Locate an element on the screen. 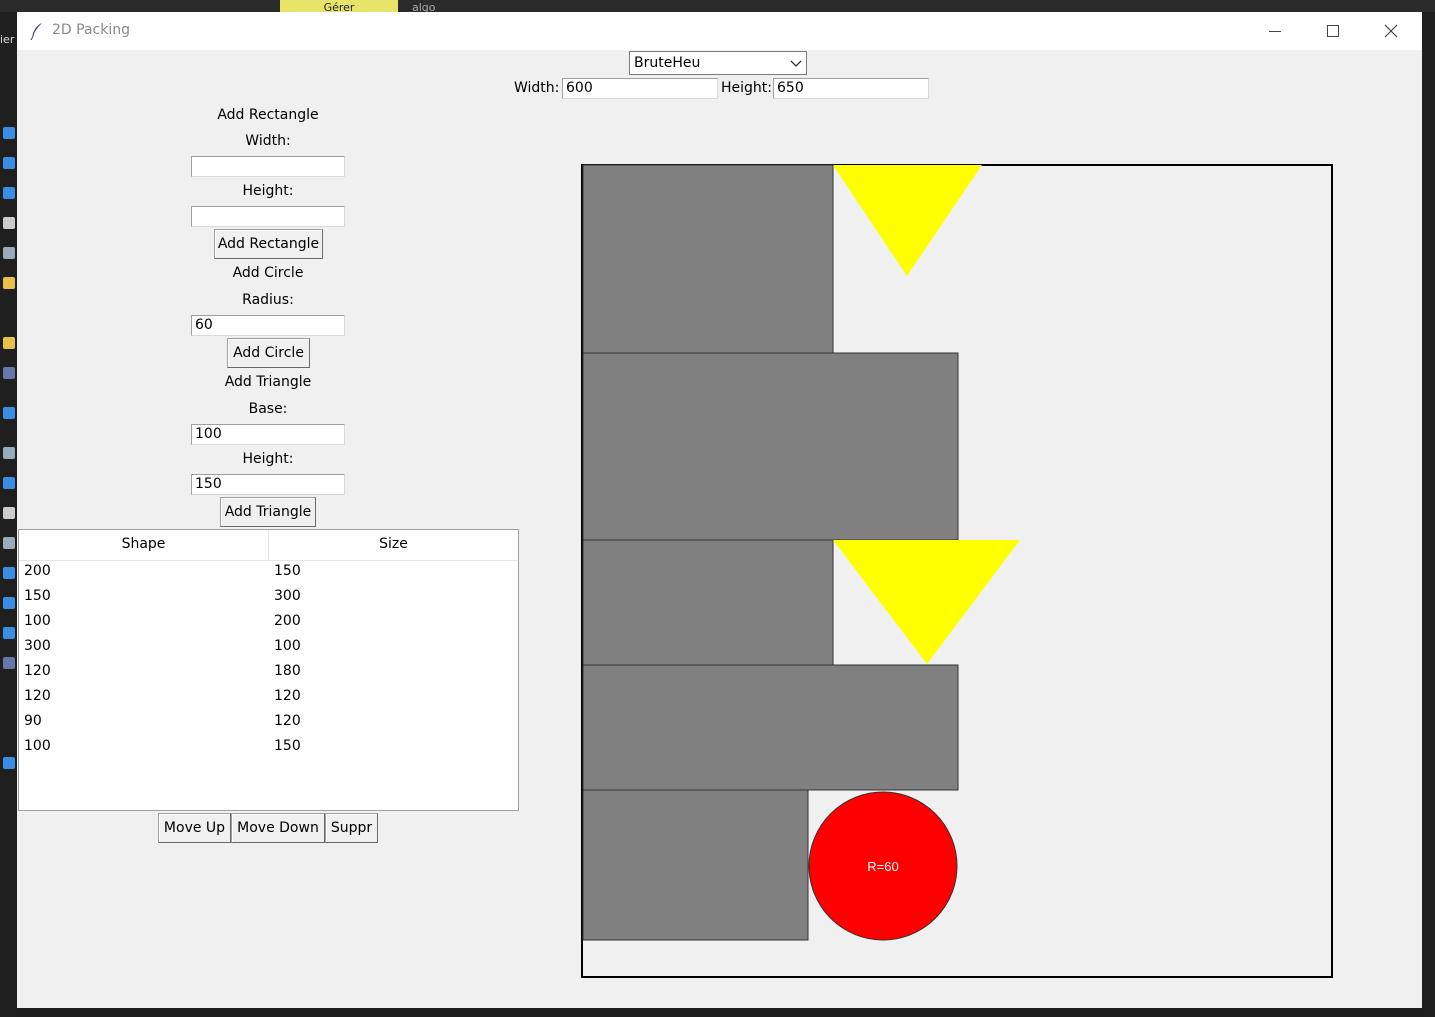 The height and width of the screenshot is (1017, 1435). background-label: ier is located at coordinates (7, 39).